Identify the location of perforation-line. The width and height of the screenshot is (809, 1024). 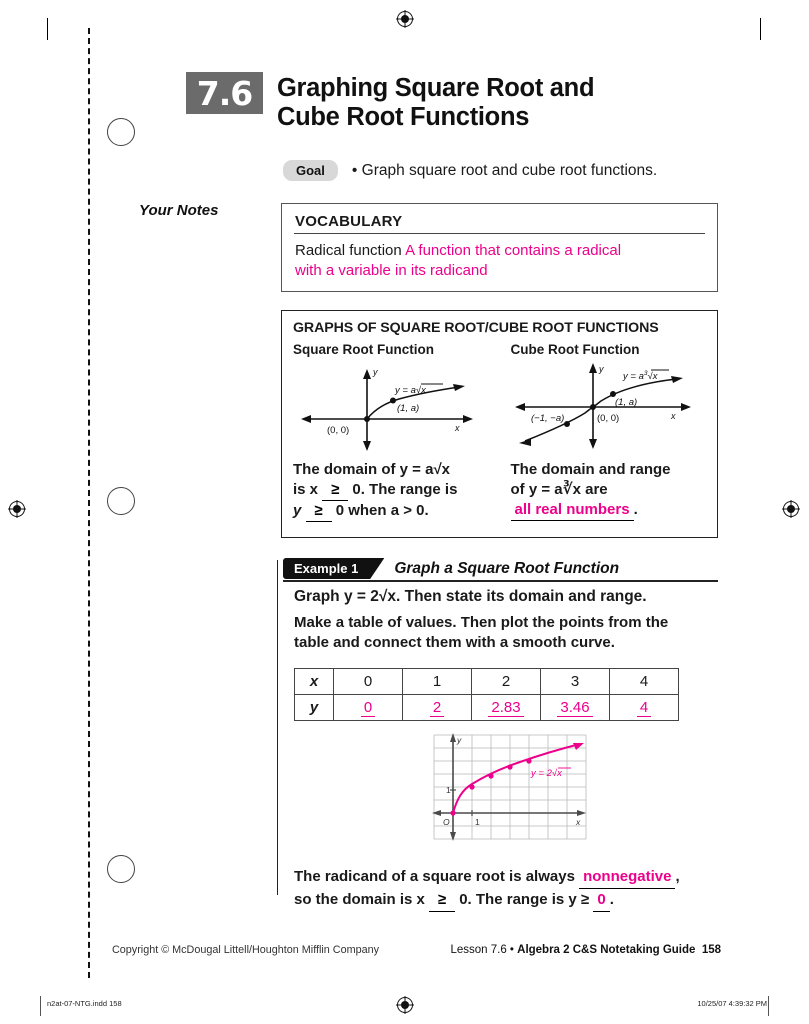
(89, 503).